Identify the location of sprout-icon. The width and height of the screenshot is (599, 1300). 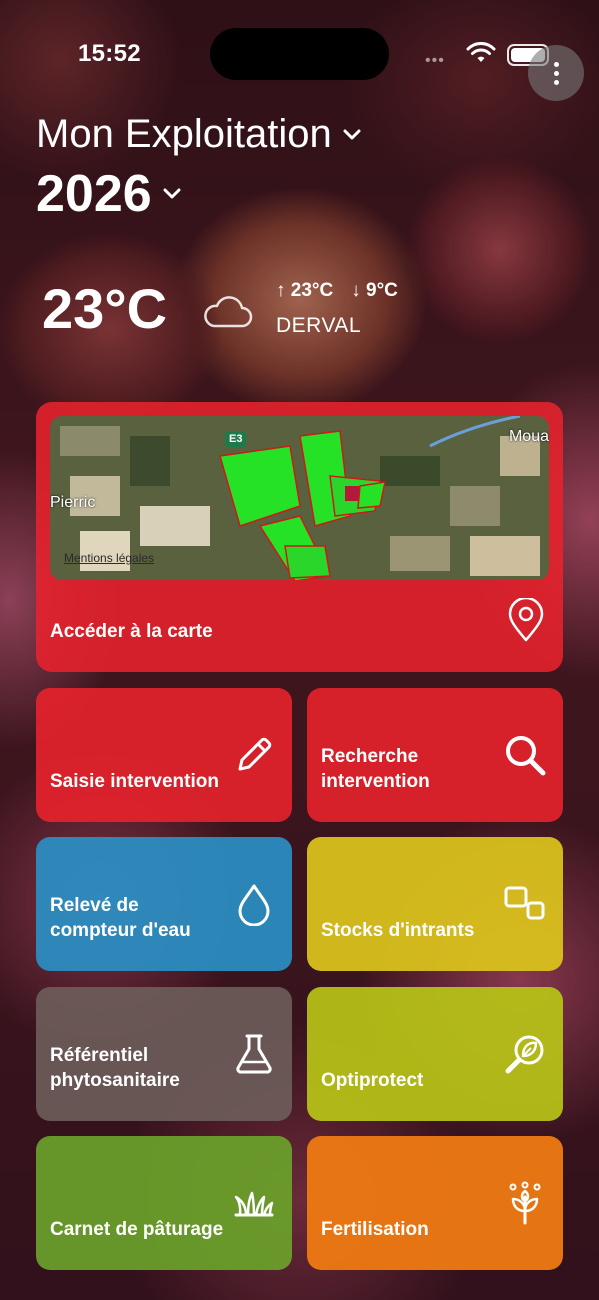
(525, 1203).